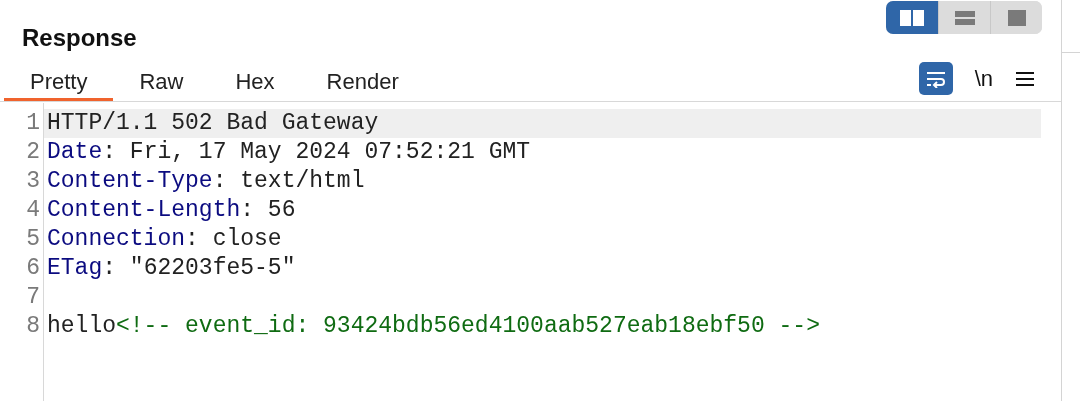 The width and height of the screenshot is (1080, 401). What do you see at coordinates (33, 123) in the screenshot?
I see `line-number: 1` at bounding box center [33, 123].